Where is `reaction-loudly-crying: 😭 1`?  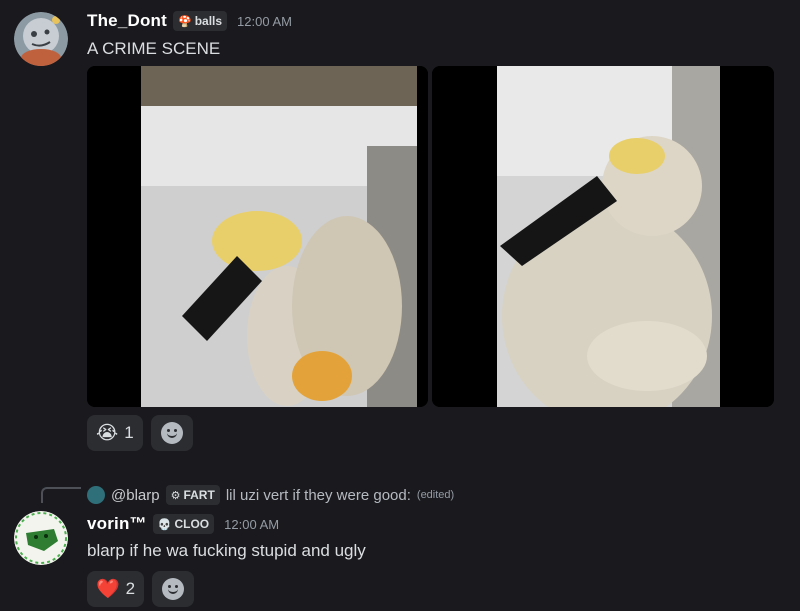 reaction-loudly-crying: 😭 1 is located at coordinates (115, 433).